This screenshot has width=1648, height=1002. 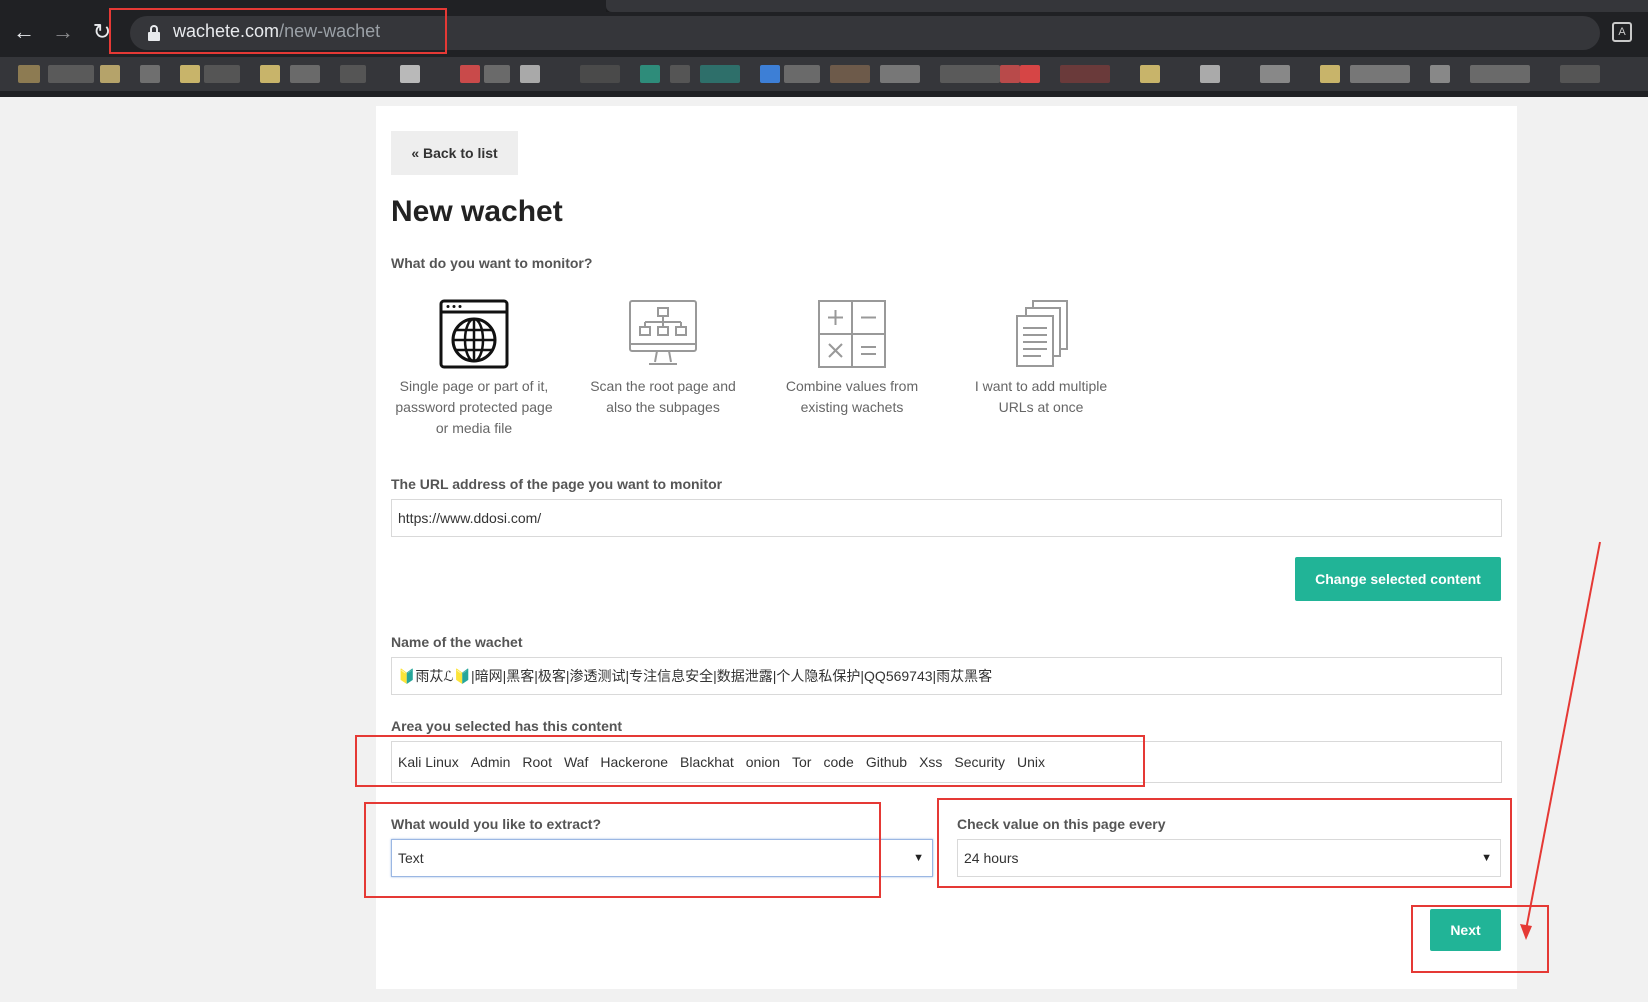 I want to click on option-multiple-urls: I want to add multiple URLs at once, so click(x=1041, y=358).